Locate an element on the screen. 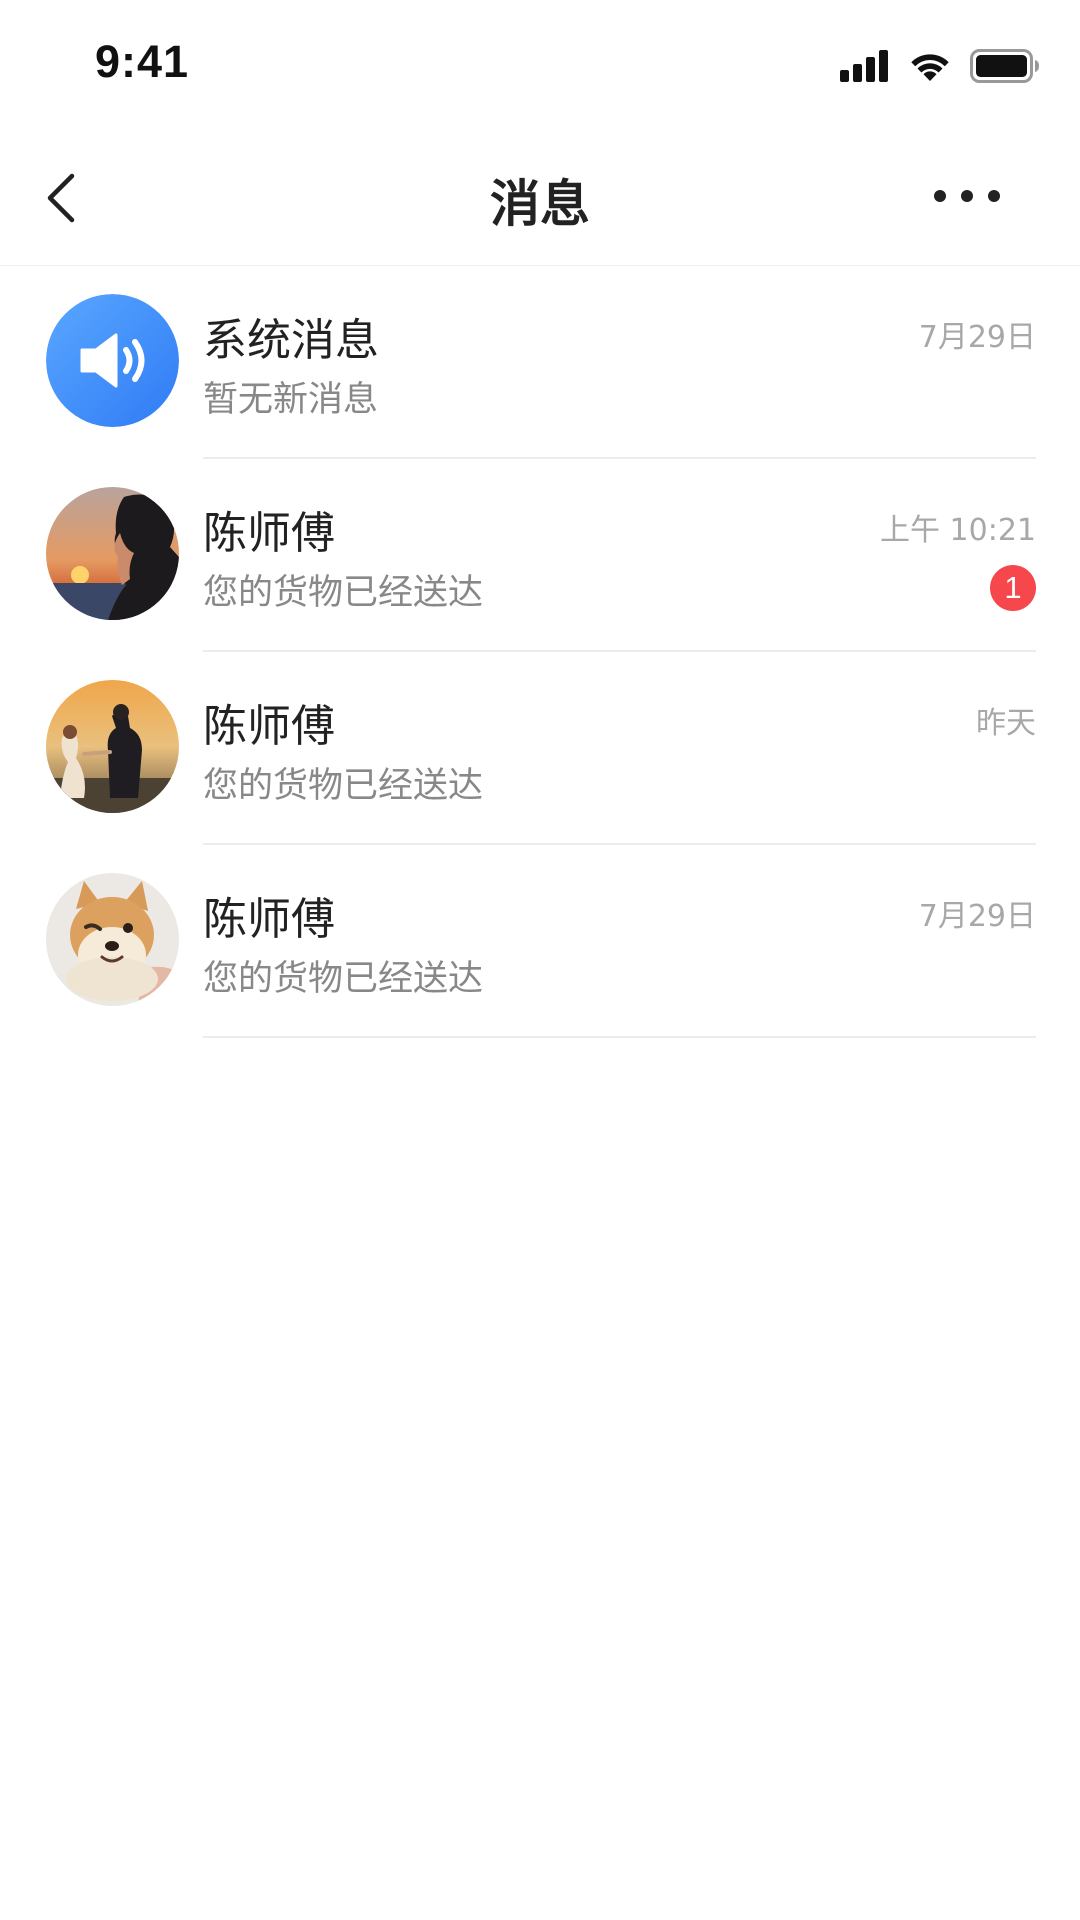 The image size is (1080, 1920). message-item: 陈师傅 您的货物已经送达 7月29日 is located at coordinates (540, 941).